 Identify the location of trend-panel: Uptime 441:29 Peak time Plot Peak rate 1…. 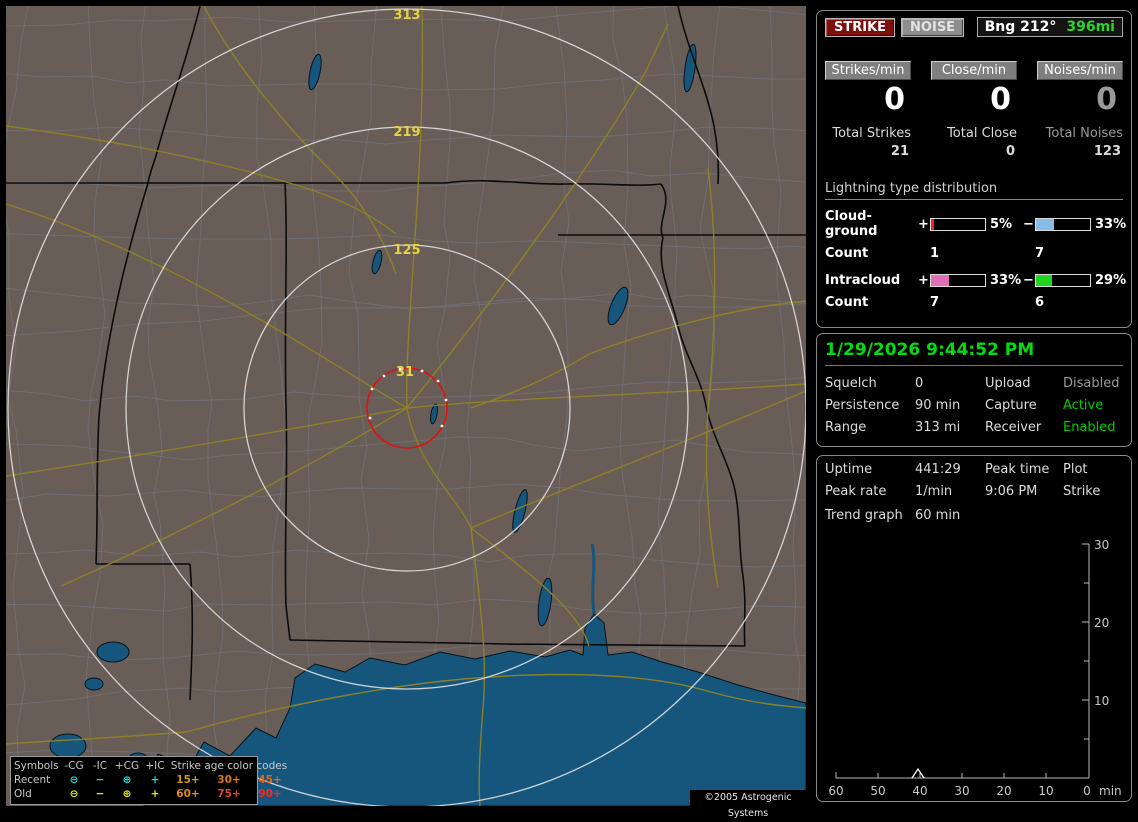
(974, 628).